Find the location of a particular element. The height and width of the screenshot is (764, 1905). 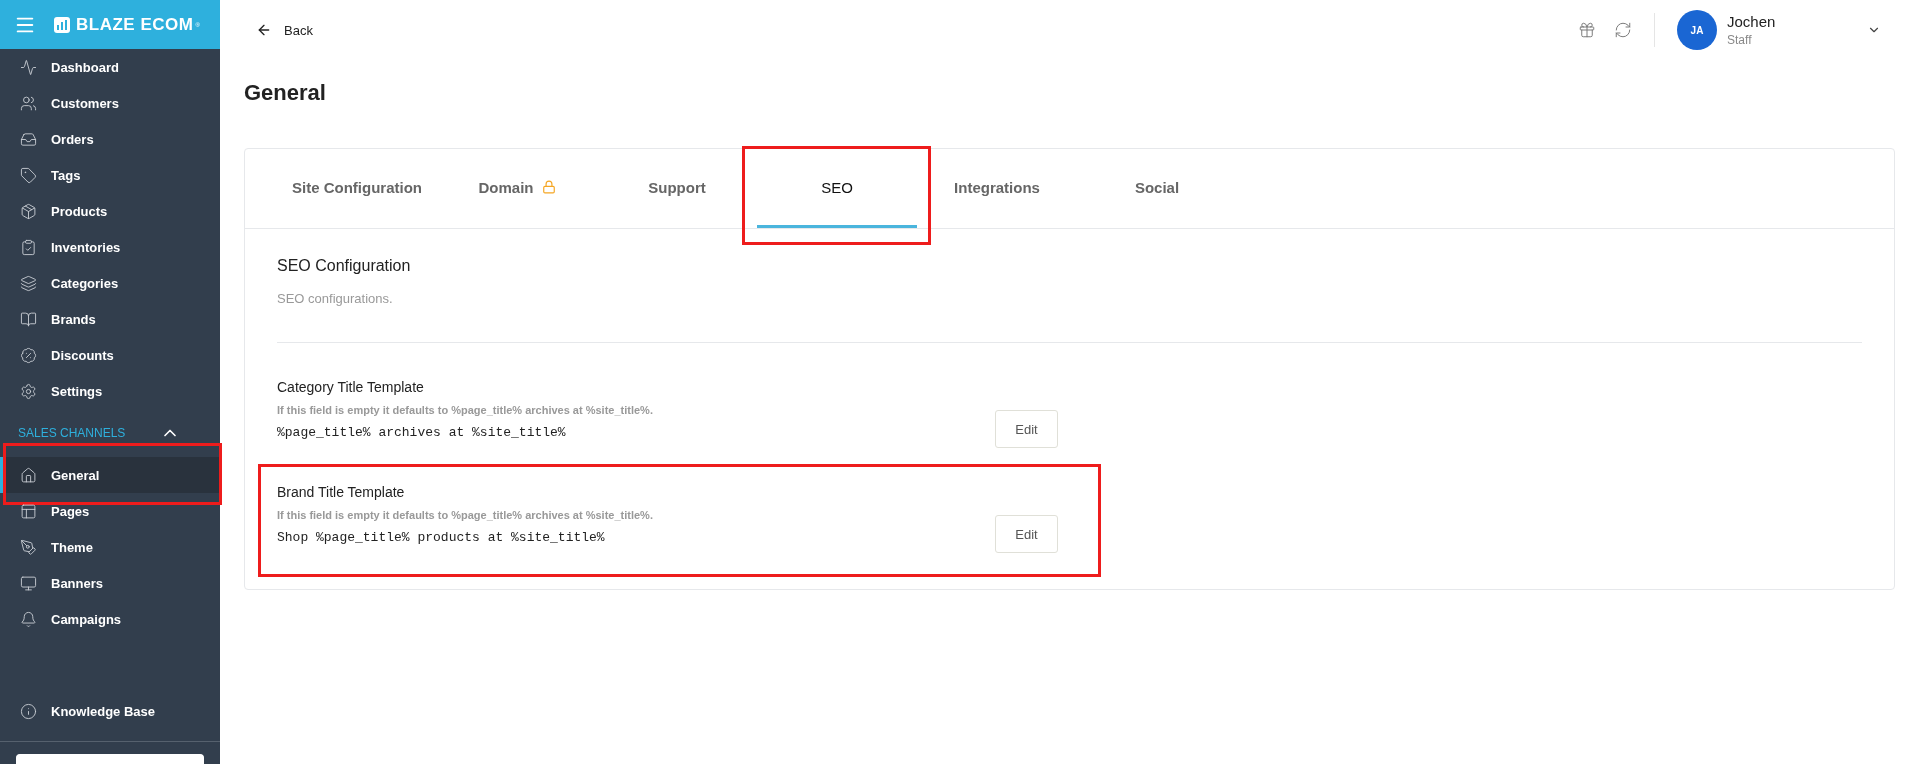

sidebar-item: Orders is located at coordinates (110, 139).